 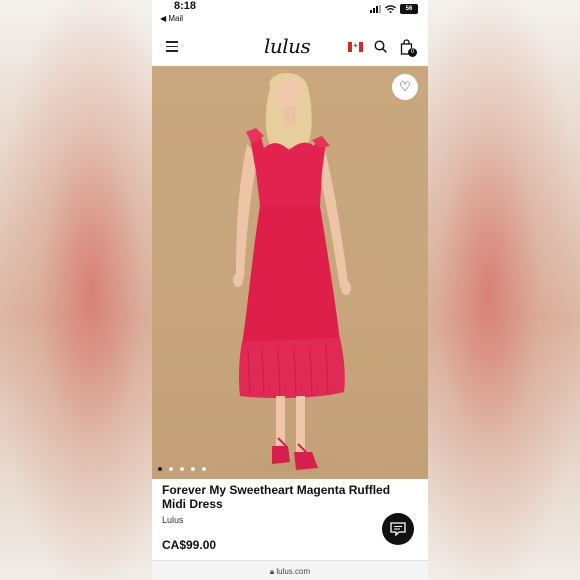 I want to click on lulus-logo: lulus, so click(x=287, y=46).